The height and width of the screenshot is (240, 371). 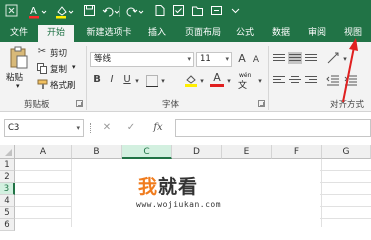 I want to click on copy-dropdown-icon: ▾, so click(x=74, y=67).